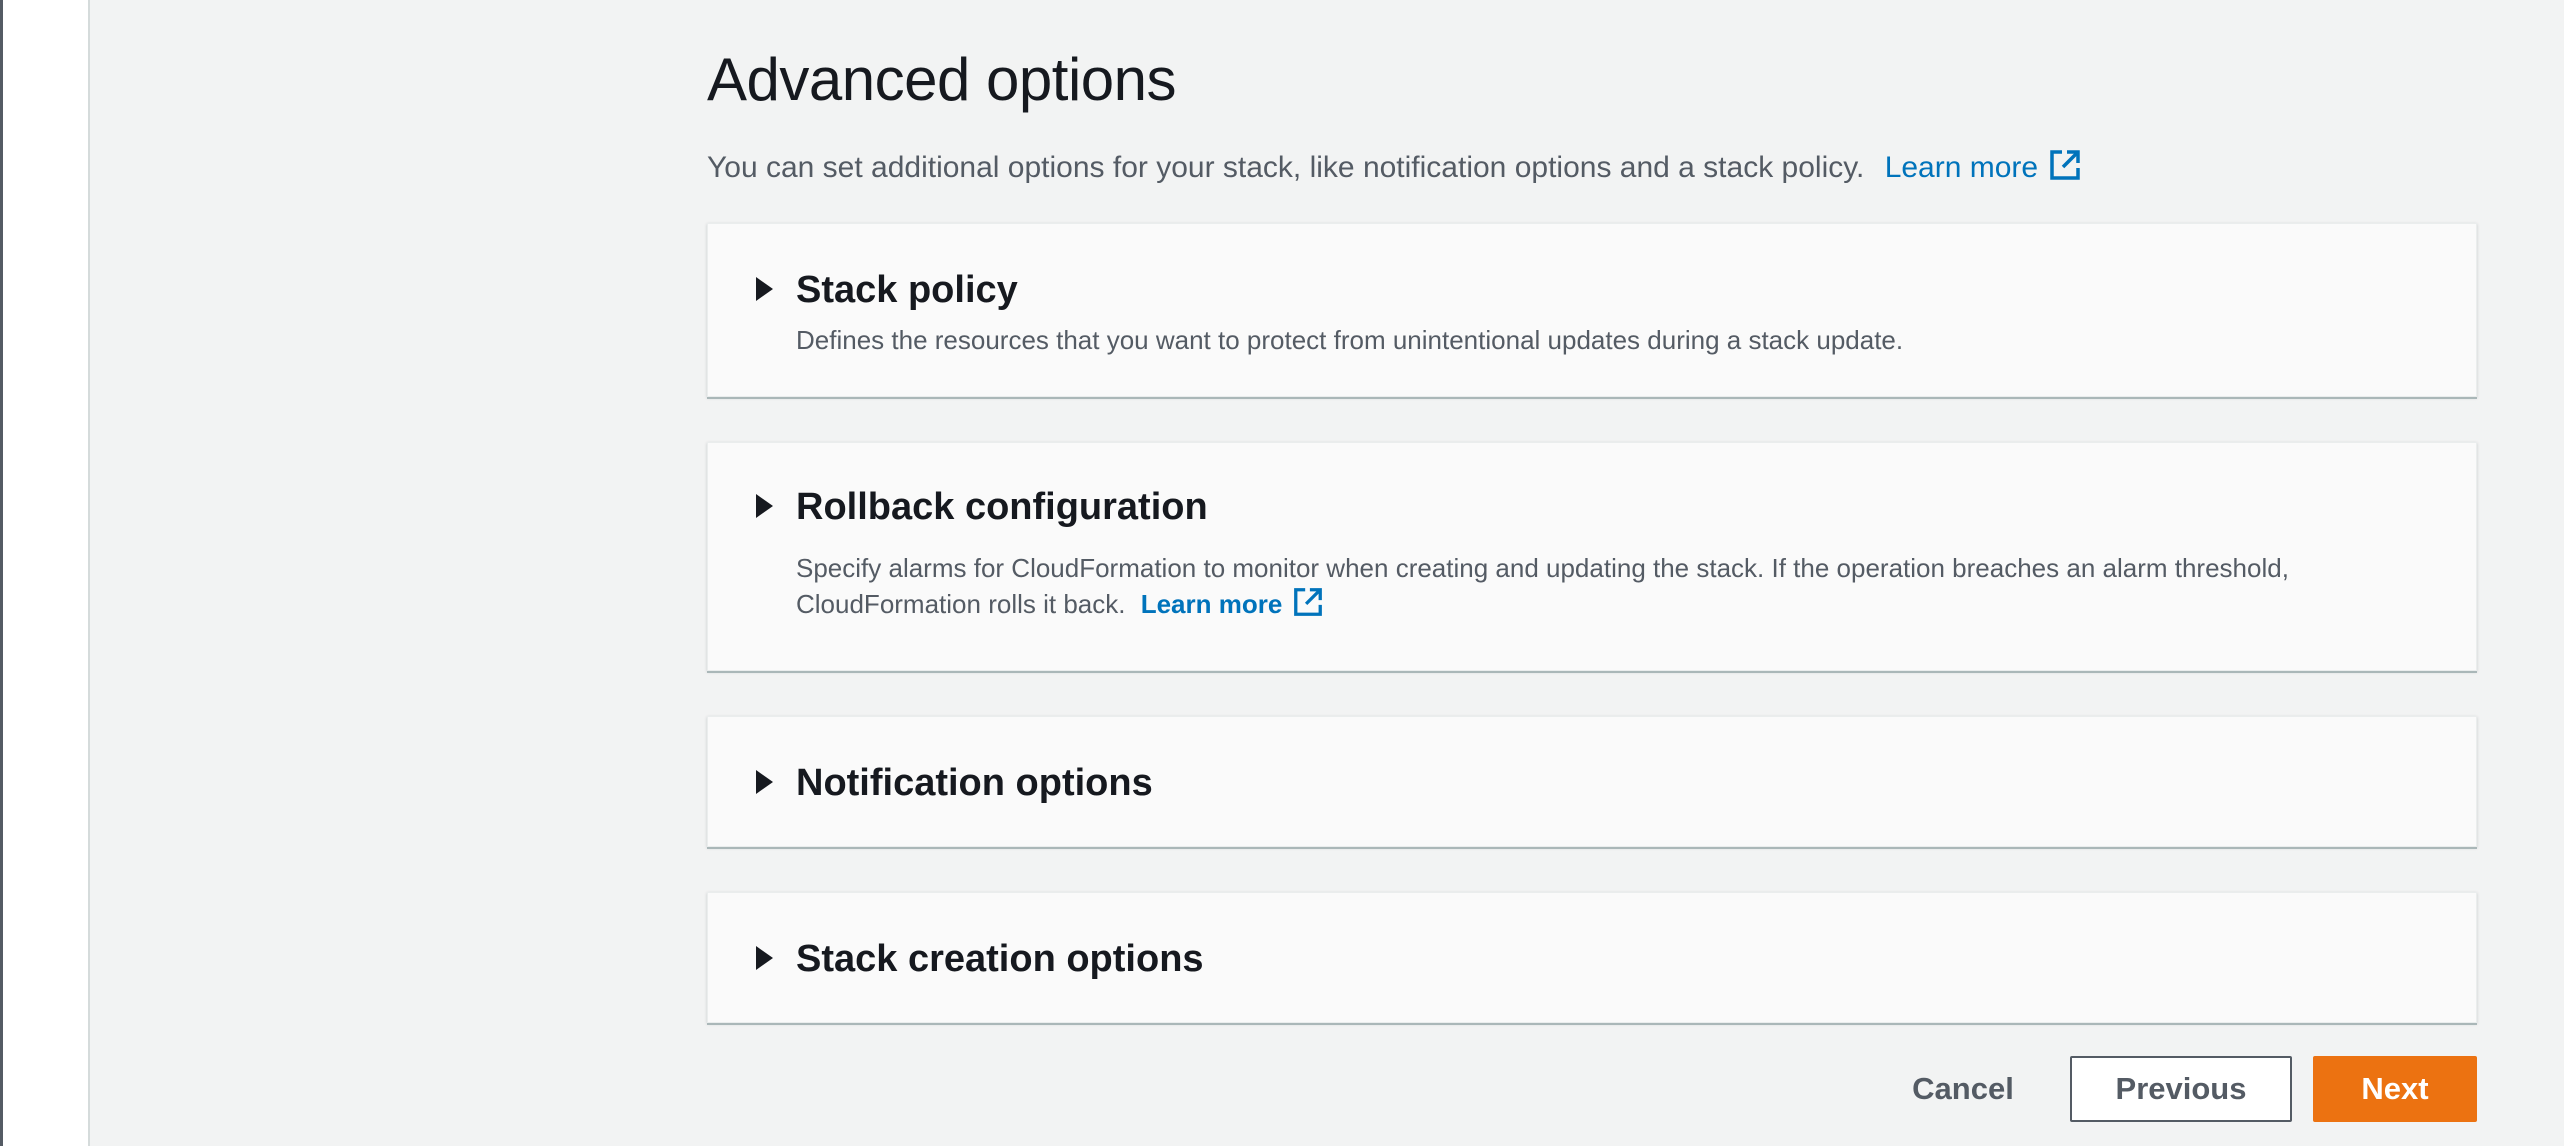 The image size is (2564, 1146). I want to click on learn-more-link: Learn more, so click(1983, 167).